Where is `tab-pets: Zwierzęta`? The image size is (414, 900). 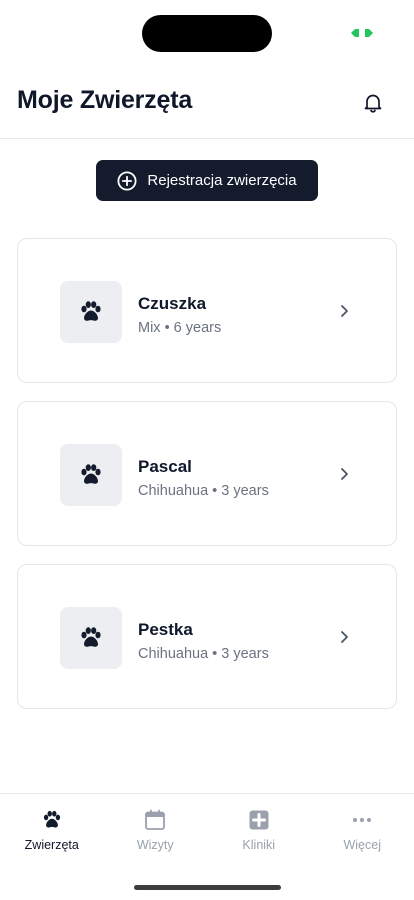 tab-pets: Zwierzęta is located at coordinates (52, 827).